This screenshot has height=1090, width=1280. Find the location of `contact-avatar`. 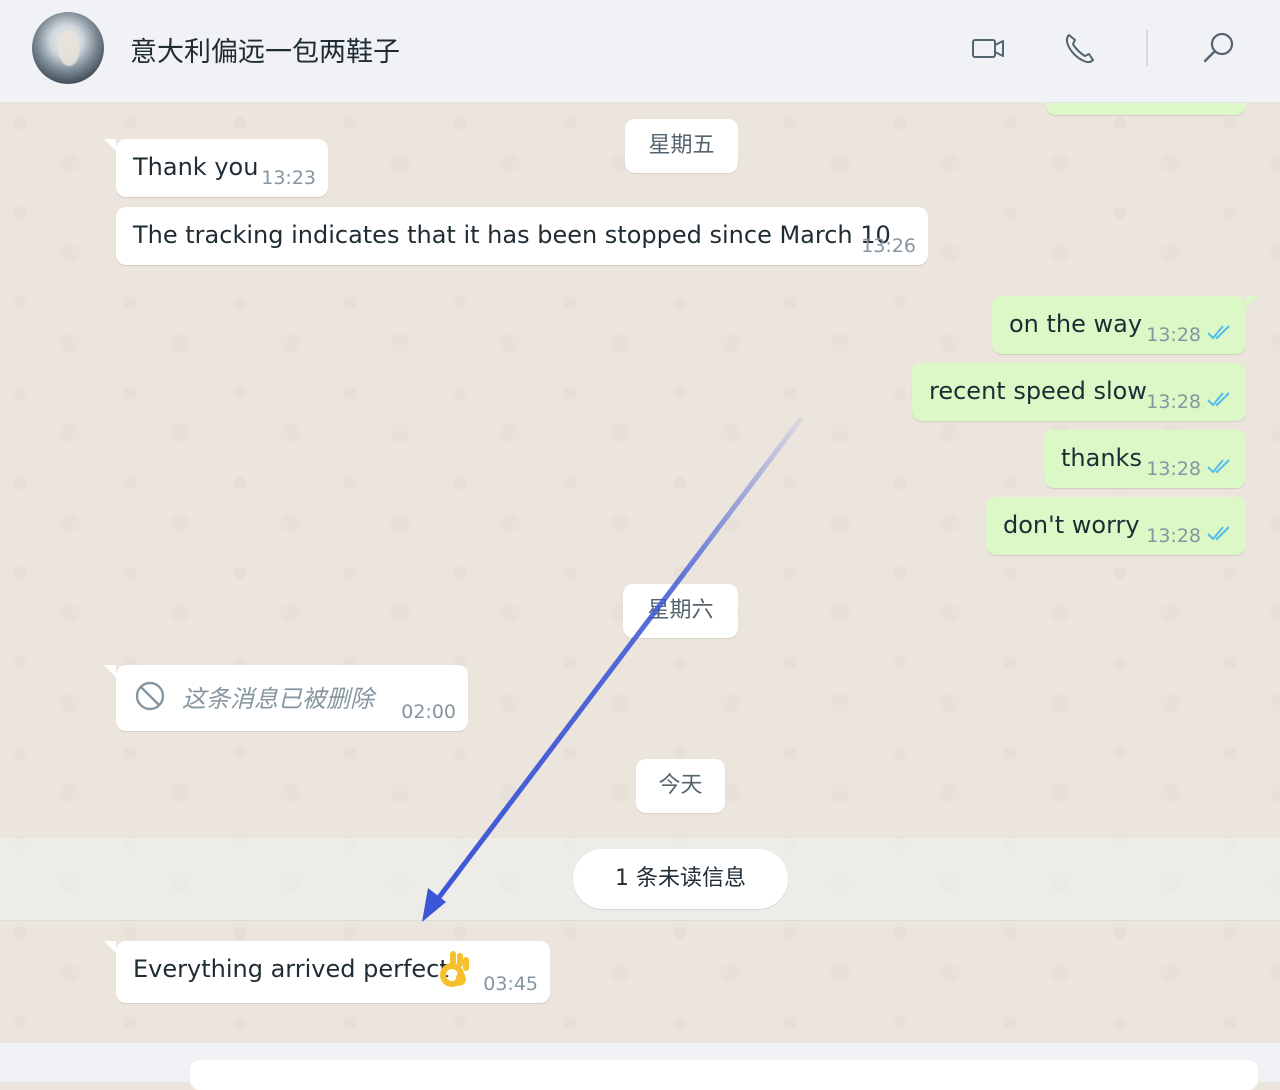

contact-avatar is located at coordinates (68, 48).